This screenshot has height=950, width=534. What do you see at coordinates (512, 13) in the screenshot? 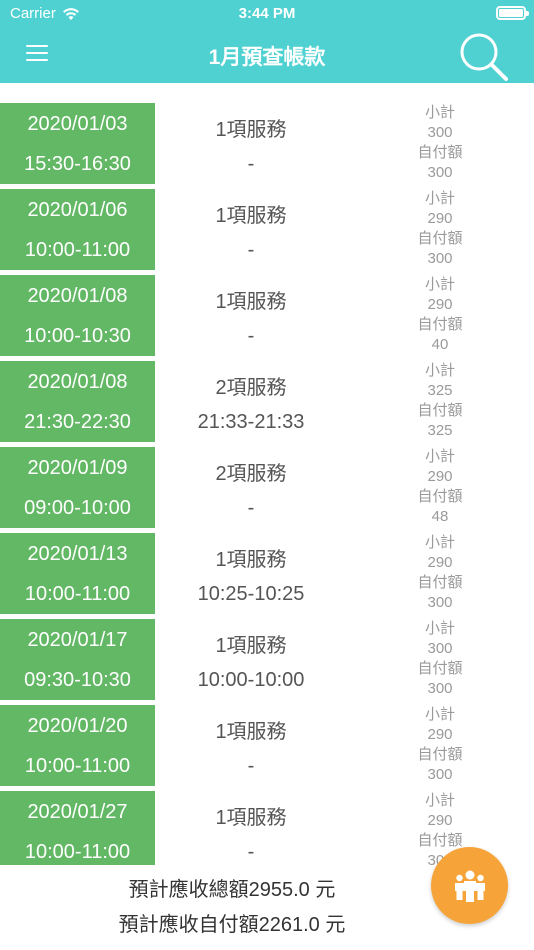
I see `battery-icon` at bounding box center [512, 13].